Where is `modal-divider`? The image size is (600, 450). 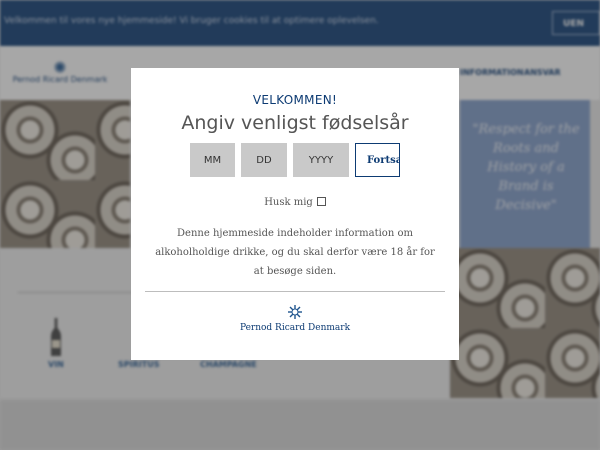 modal-divider is located at coordinates (295, 291).